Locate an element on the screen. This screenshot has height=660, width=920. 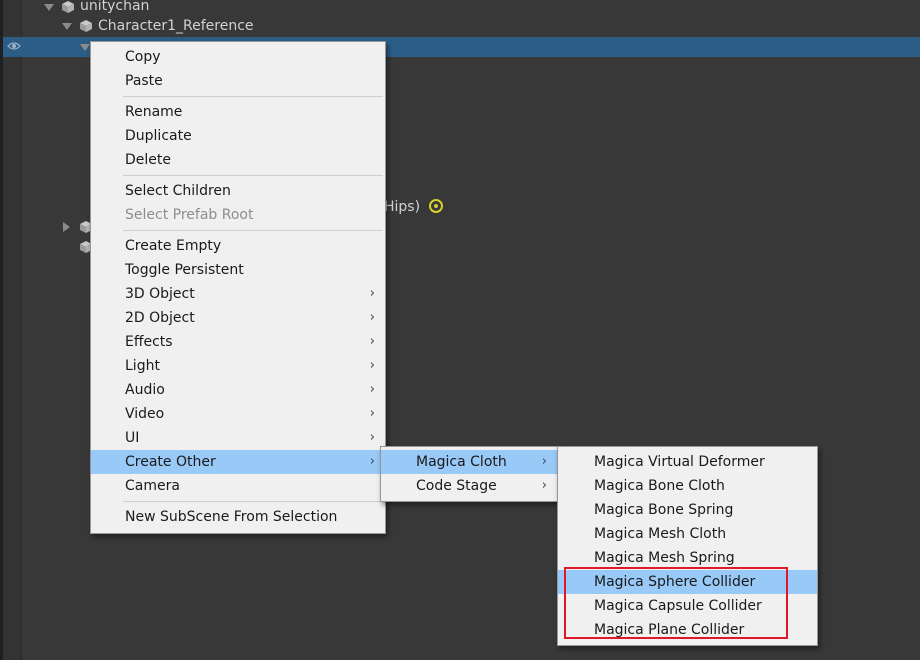
menu-item-label: Magica Cloth is located at coordinates (461, 462).